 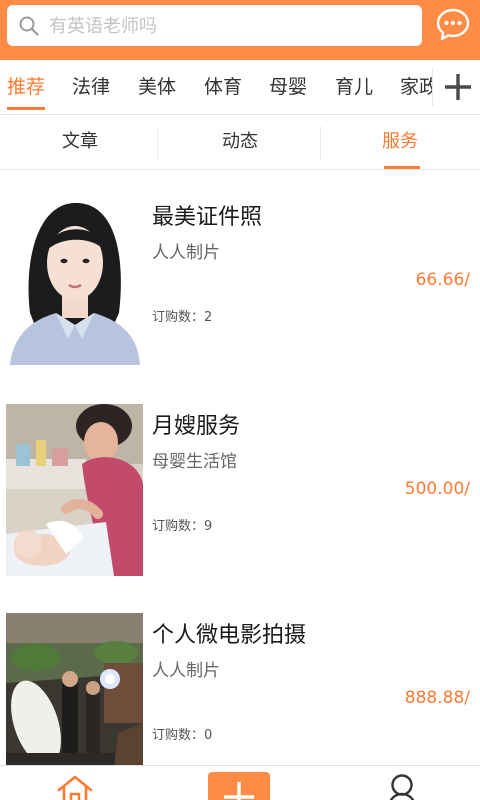 What do you see at coordinates (453, 25) in the screenshot?
I see `chat-bubble-icon` at bounding box center [453, 25].